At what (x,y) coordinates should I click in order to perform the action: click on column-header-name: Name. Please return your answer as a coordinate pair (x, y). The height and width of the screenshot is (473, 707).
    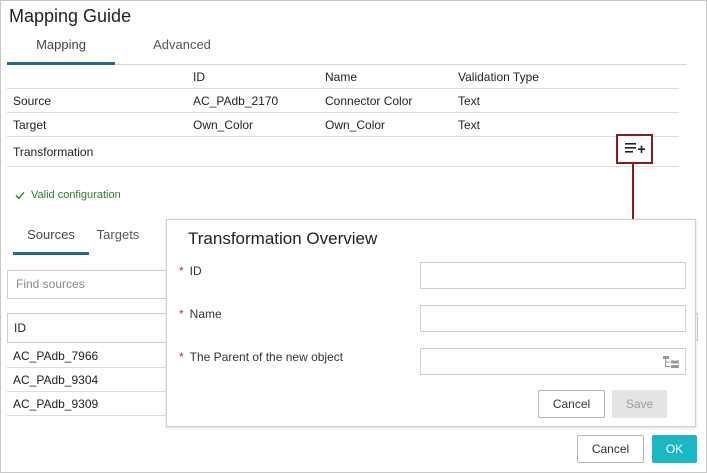
    Looking at the image, I should click on (341, 77).